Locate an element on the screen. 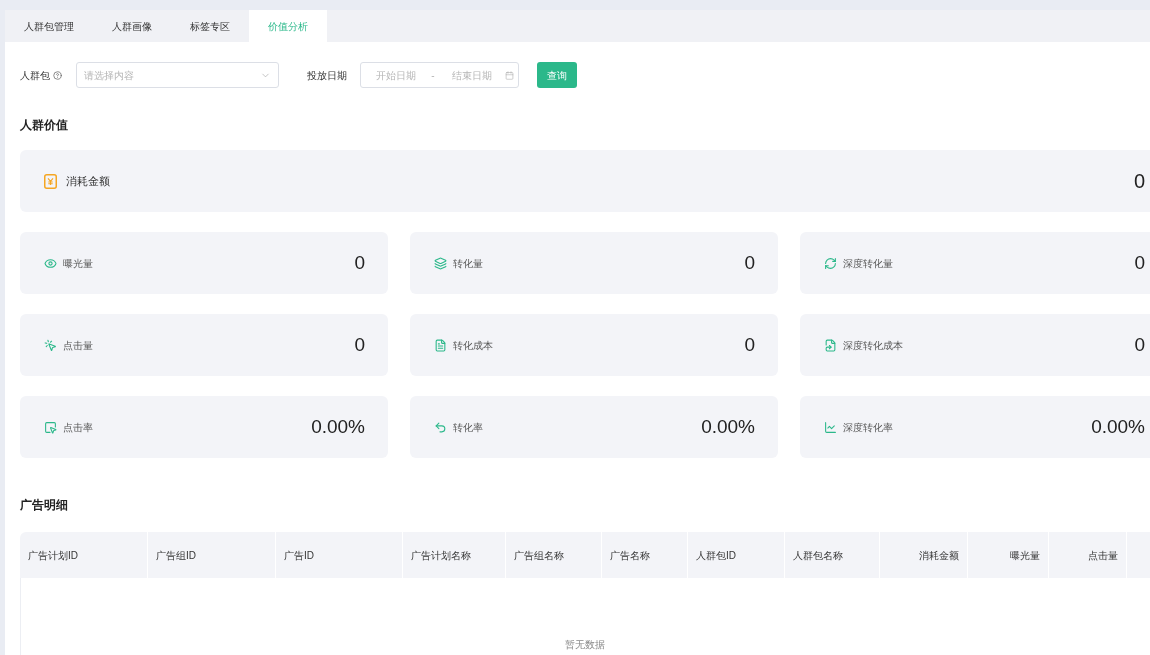 The height and width of the screenshot is (655, 1150). start-date-input: 开始日期 is located at coordinates (396, 75).